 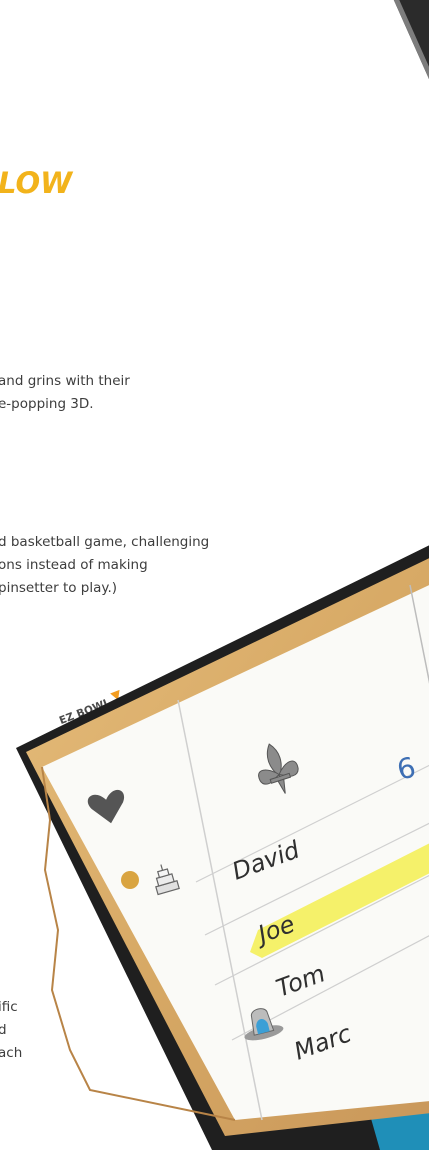 I want to click on ez-bowl-label: EZ BOWL, so click(x=90, y=708).